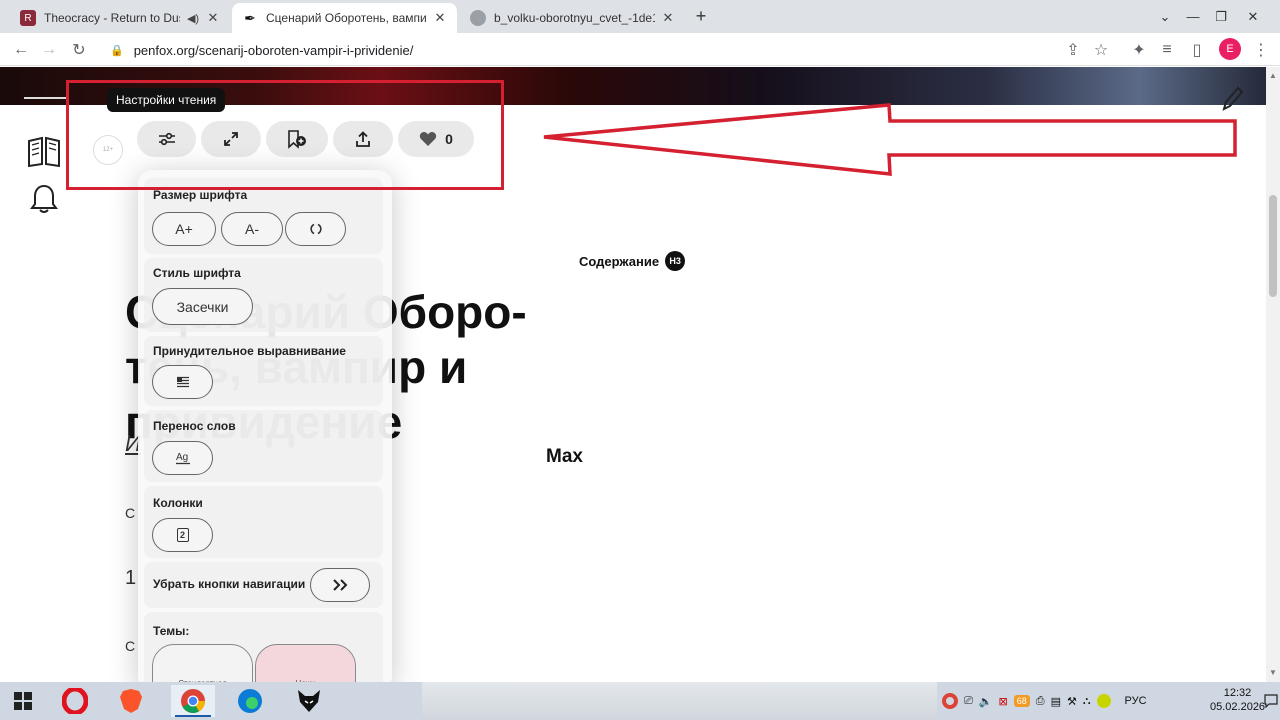 The width and height of the screenshot is (1280, 720). Describe the element at coordinates (1193, 16) in the screenshot. I see `minimize-button: —` at that location.